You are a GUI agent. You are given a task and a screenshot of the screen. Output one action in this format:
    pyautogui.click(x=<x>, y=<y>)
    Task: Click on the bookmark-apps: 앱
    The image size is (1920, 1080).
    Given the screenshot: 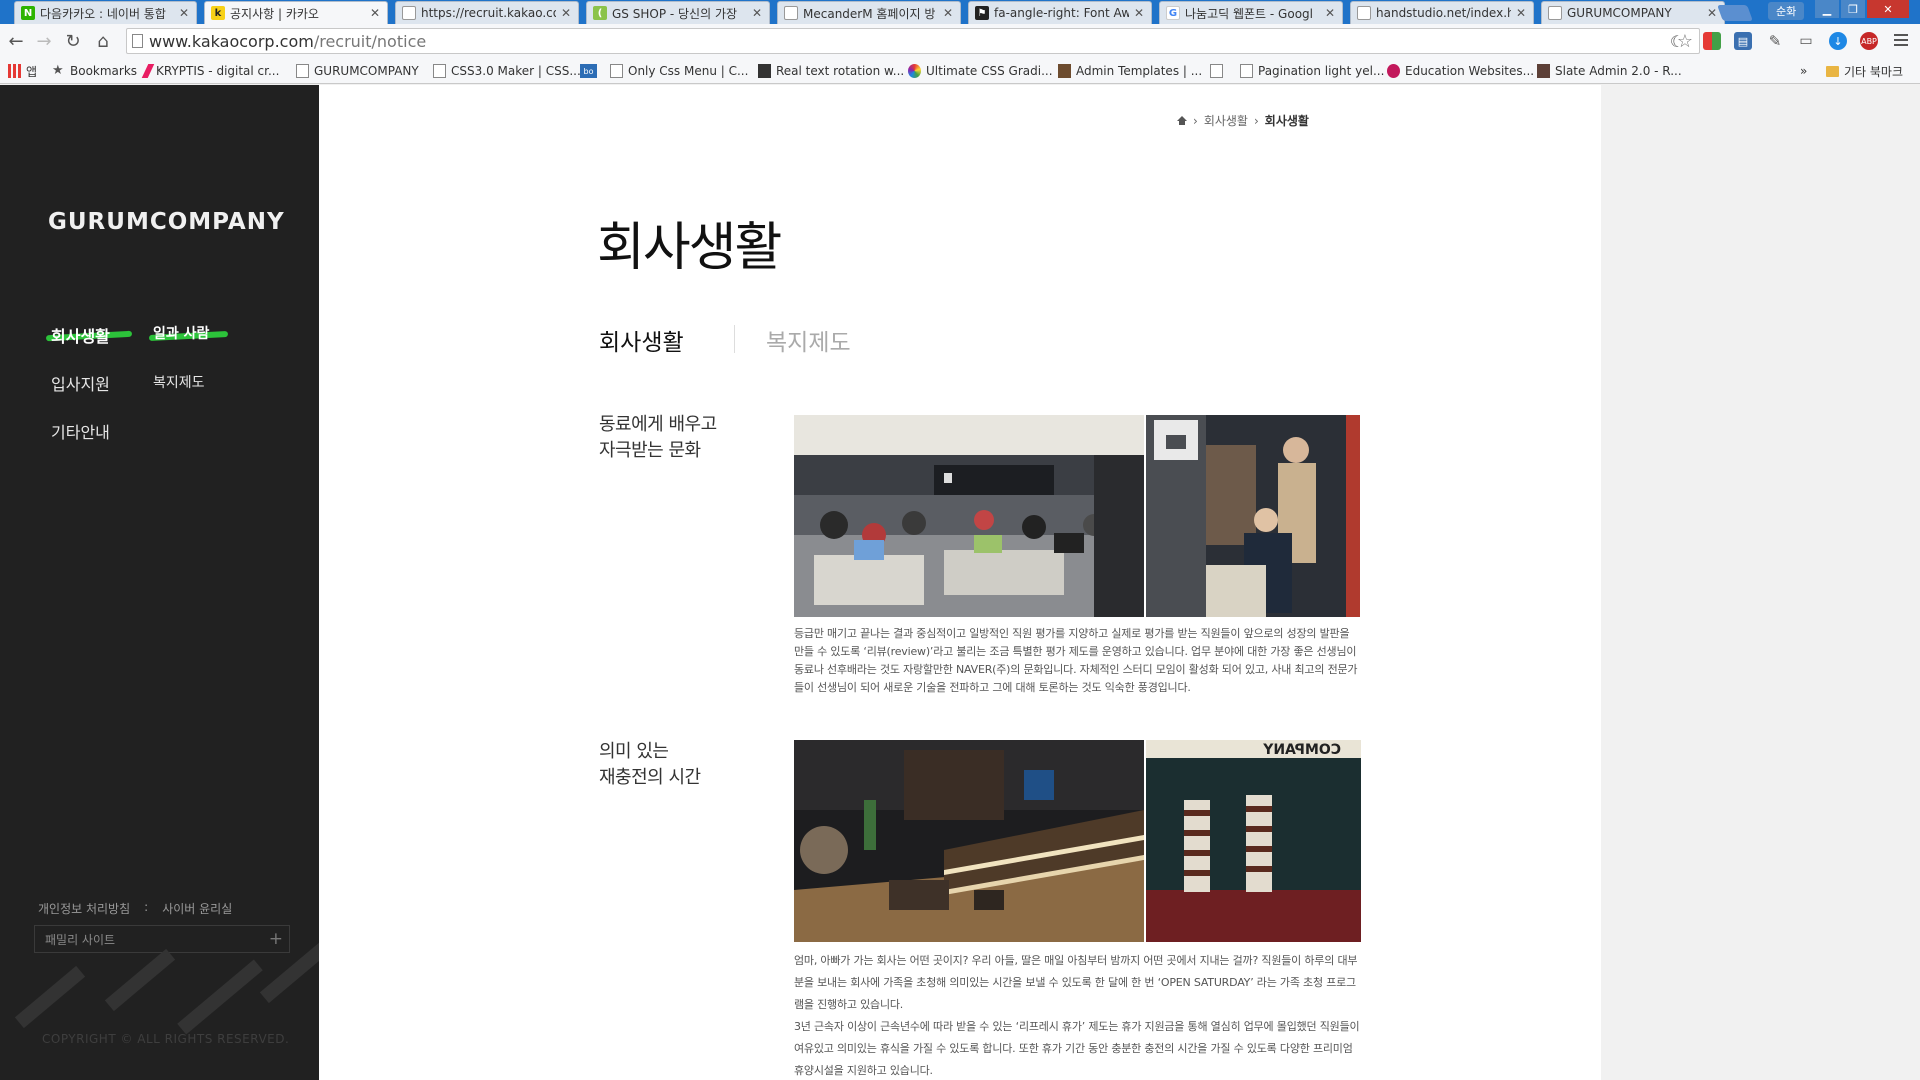 What is the action you would take?
    pyautogui.click(x=22, y=71)
    